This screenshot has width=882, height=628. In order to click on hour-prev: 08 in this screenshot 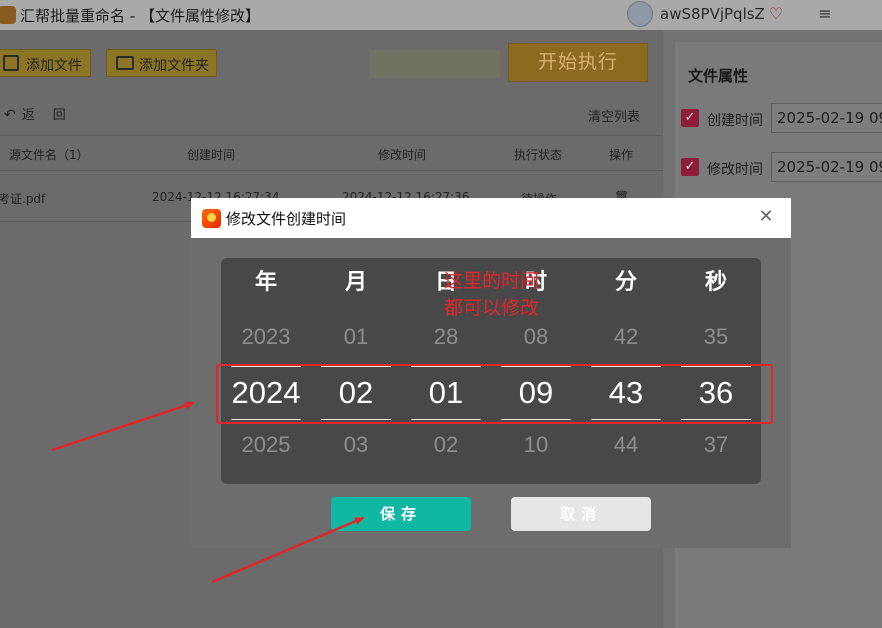, I will do `click(536, 337)`.